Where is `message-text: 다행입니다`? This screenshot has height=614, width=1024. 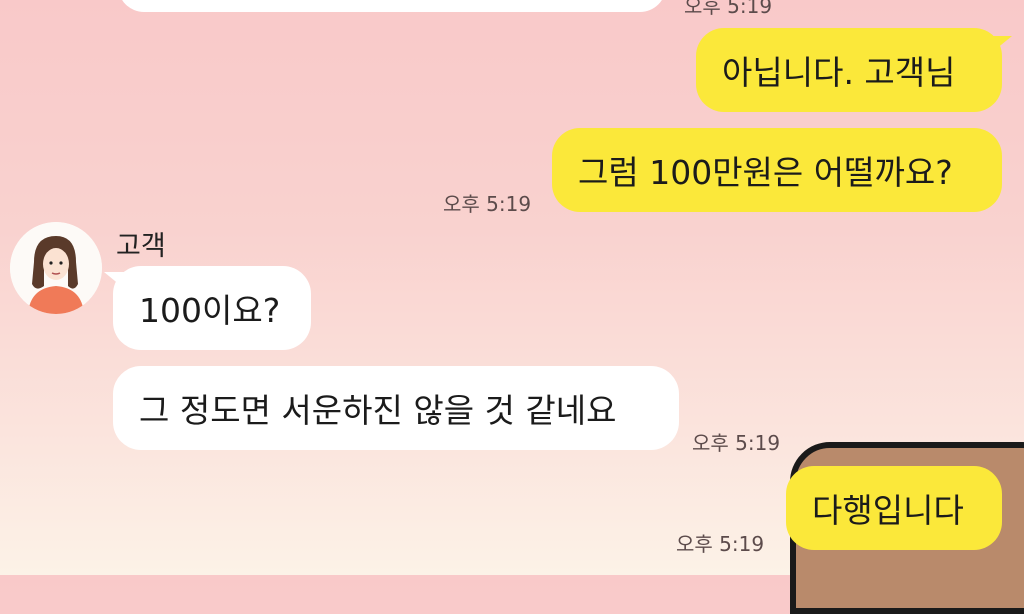 message-text: 다행입니다 is located at coordinates (888, 510).